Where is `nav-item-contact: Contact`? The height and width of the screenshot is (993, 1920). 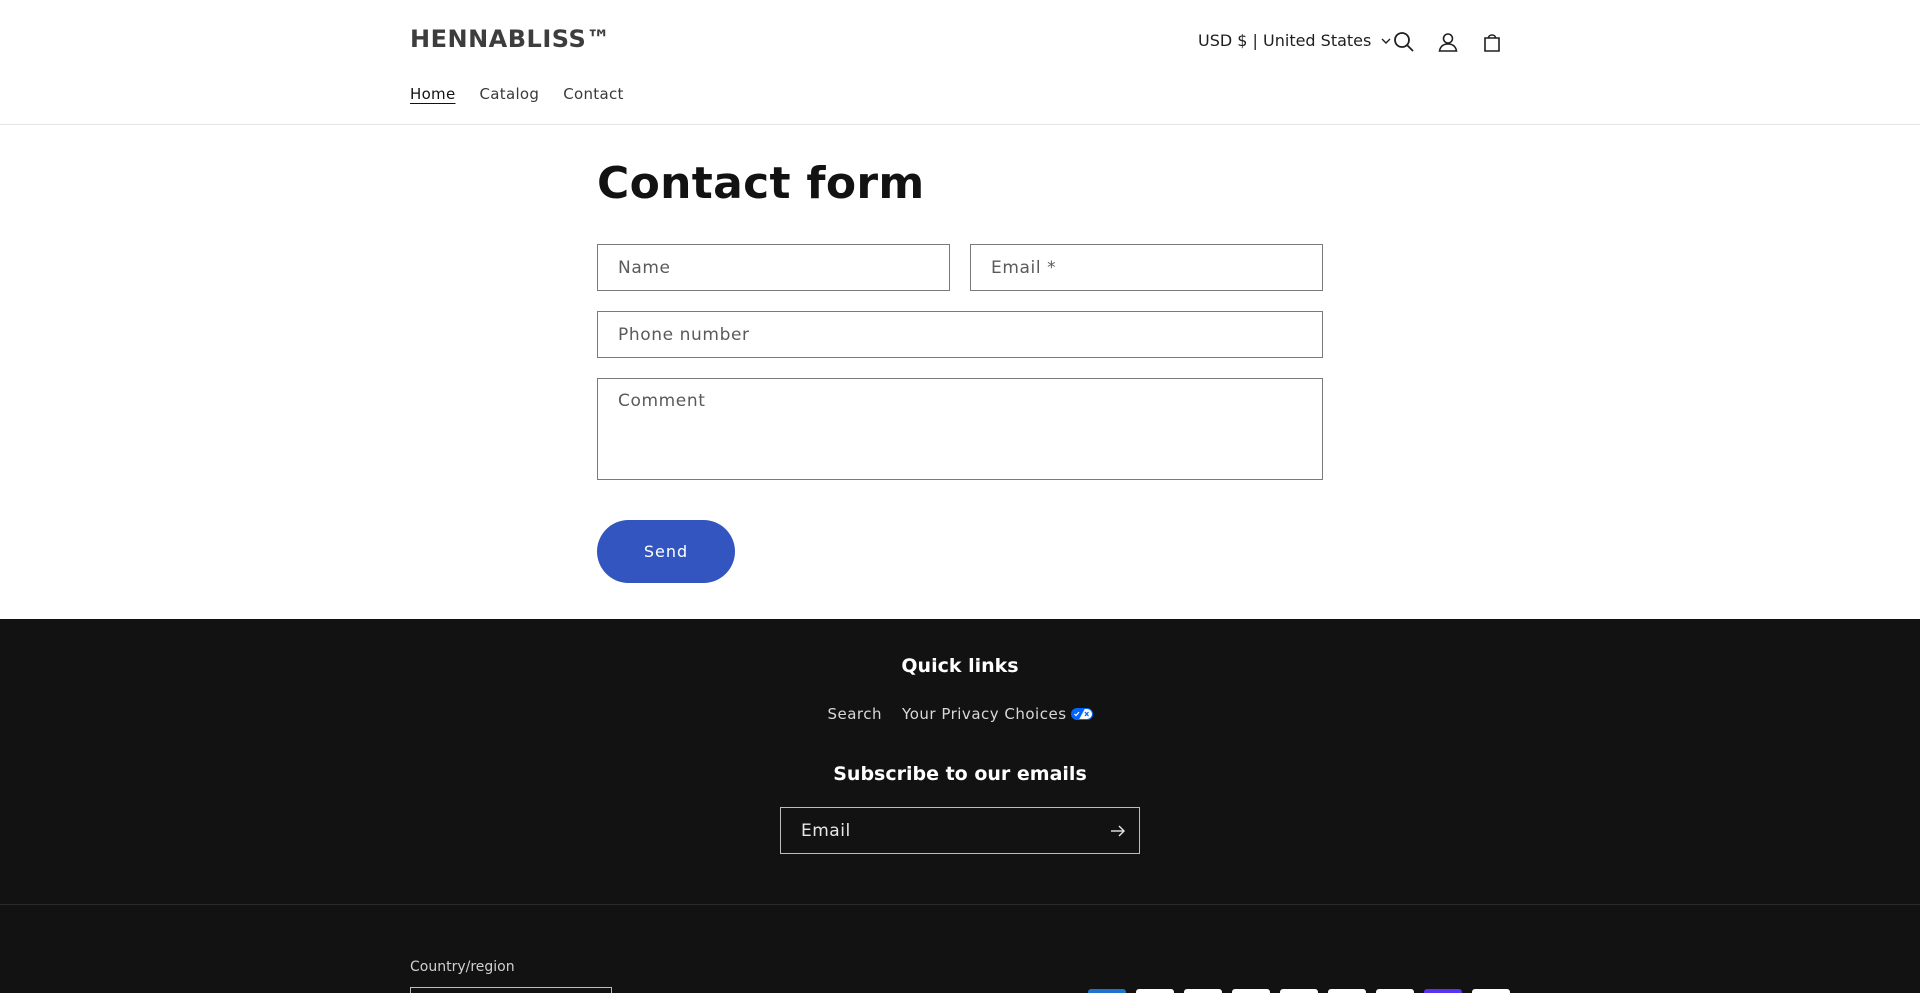 nav-item-contact: Contact is located at coordinates (593, 94).